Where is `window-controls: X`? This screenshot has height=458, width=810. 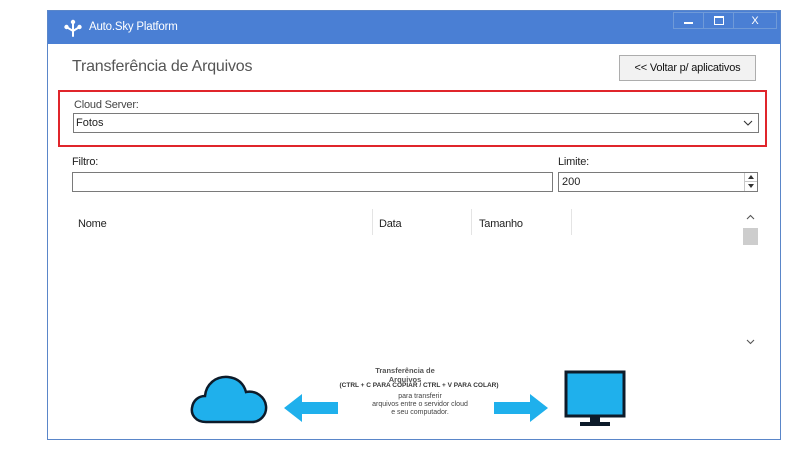
window-controls: X is located at coordinates (725, 20).